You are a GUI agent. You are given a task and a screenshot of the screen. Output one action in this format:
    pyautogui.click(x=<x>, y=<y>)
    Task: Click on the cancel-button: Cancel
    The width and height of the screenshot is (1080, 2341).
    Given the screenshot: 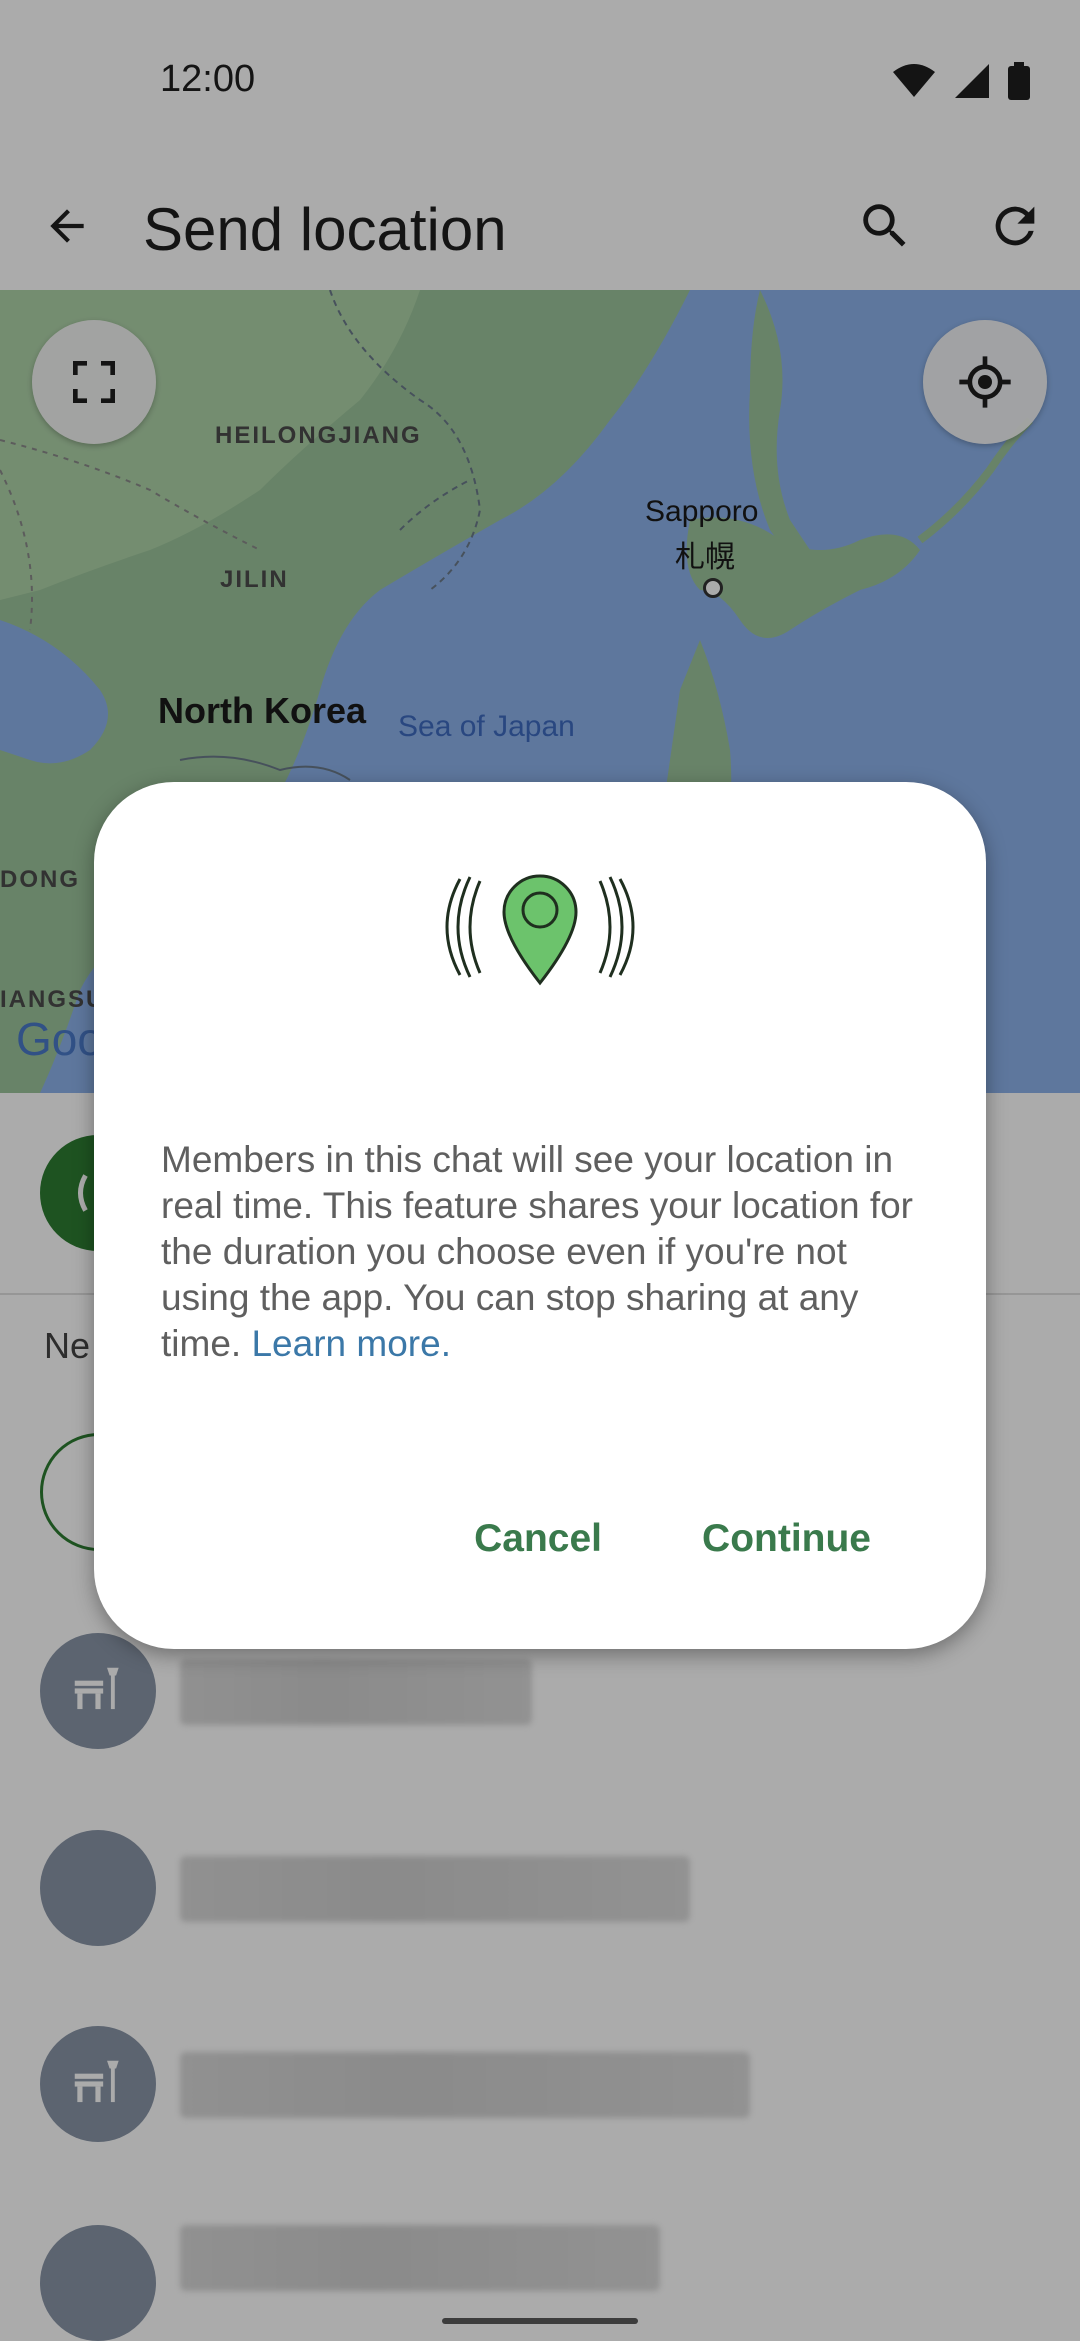 What is the action you would take?
    pyautogui.click(x=538, y=1539)
    